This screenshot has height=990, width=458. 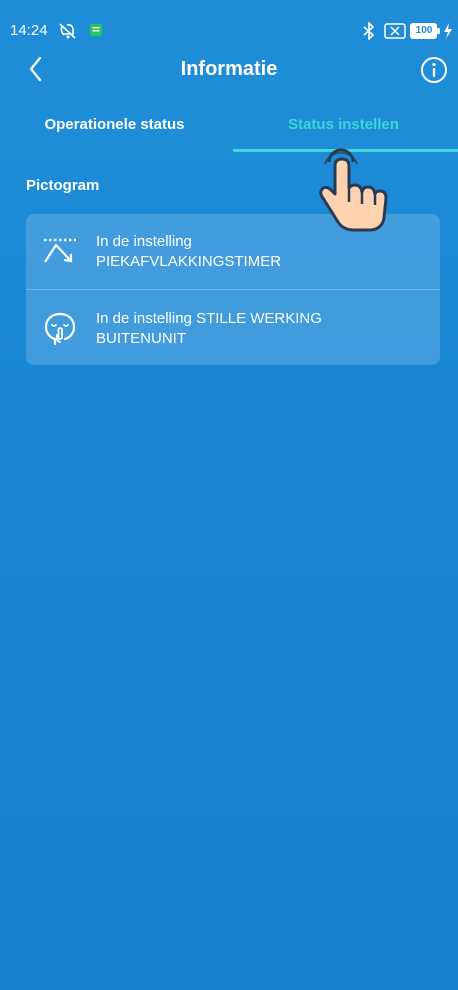 What do you see at coordinates (448, 31) in the screenshot?
I see `charging-bolt-icon` at bounding box center [448, 31].